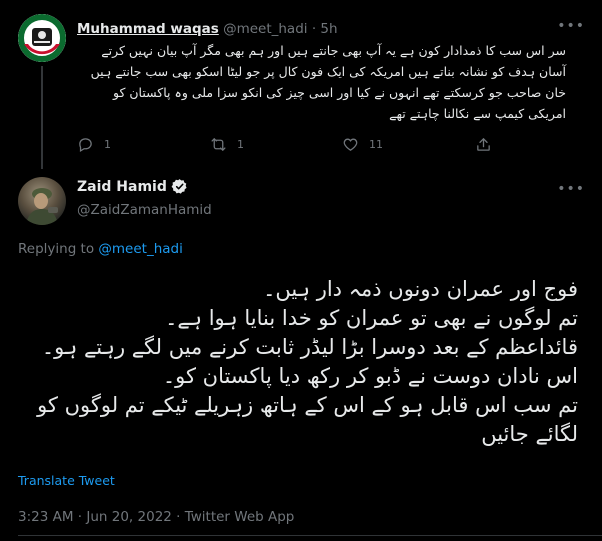  What do you see at coordinates (56, 249) in the screenshot?
I see `replying-prefix: Replying to` at bounding box center [56, 249].